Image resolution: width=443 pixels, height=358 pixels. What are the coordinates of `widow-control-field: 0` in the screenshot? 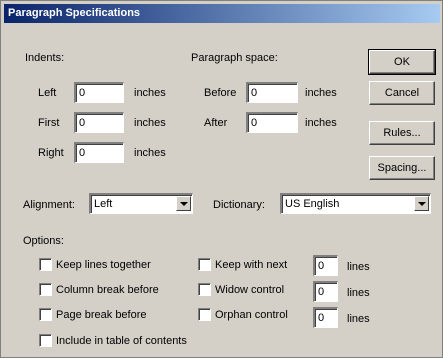 It's located at (325, 291).